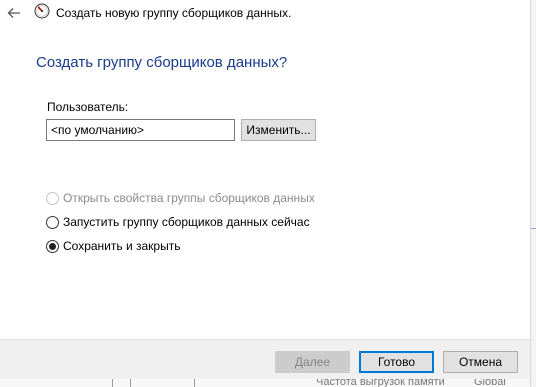 The height and width of the screenshot is (387, 536). Describe the element at coordinates (396, 362) in the screenshot. I see `finish-button: Готово` at that location.